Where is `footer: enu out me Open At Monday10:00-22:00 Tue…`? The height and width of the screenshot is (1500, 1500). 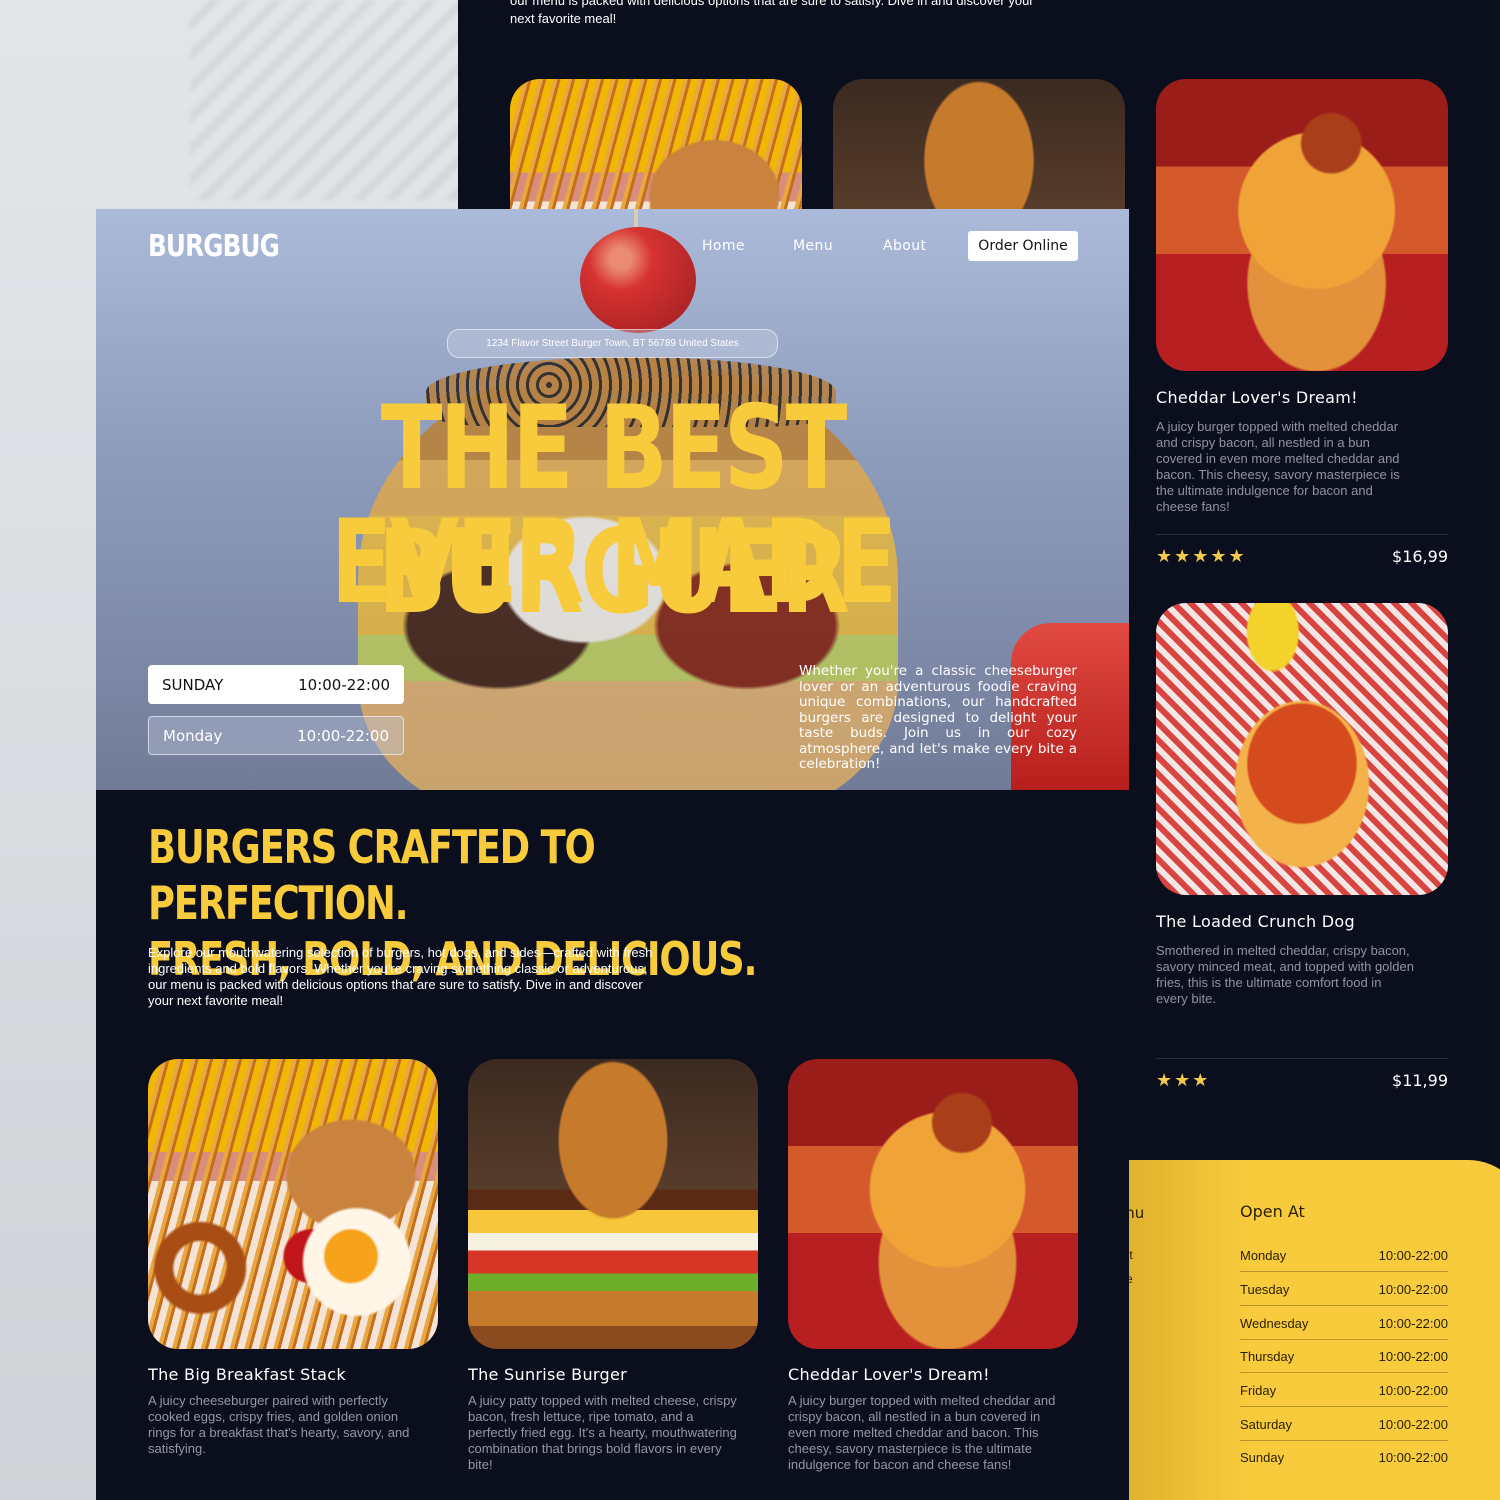 footer: enu out me Open At Monday10:00-22:00 Tue… is located at coordinates (1314, 1330).